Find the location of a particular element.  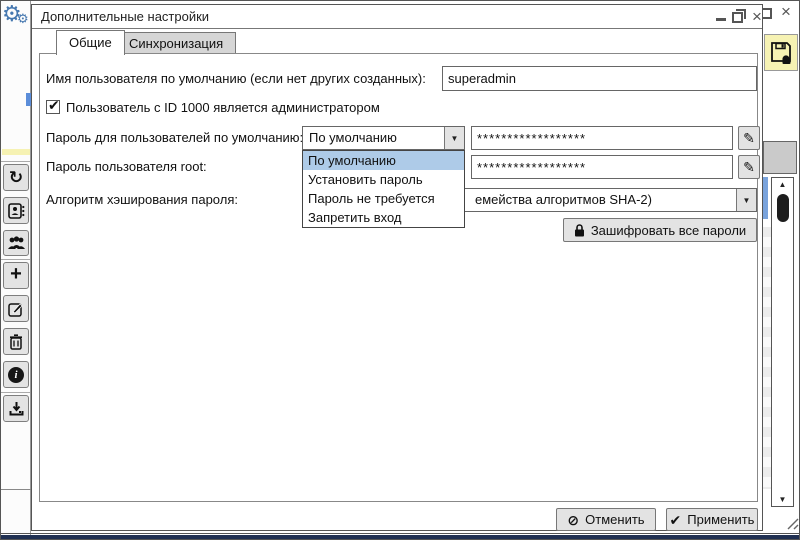

edit-pencil-icon is located at coordinates (15, 309).